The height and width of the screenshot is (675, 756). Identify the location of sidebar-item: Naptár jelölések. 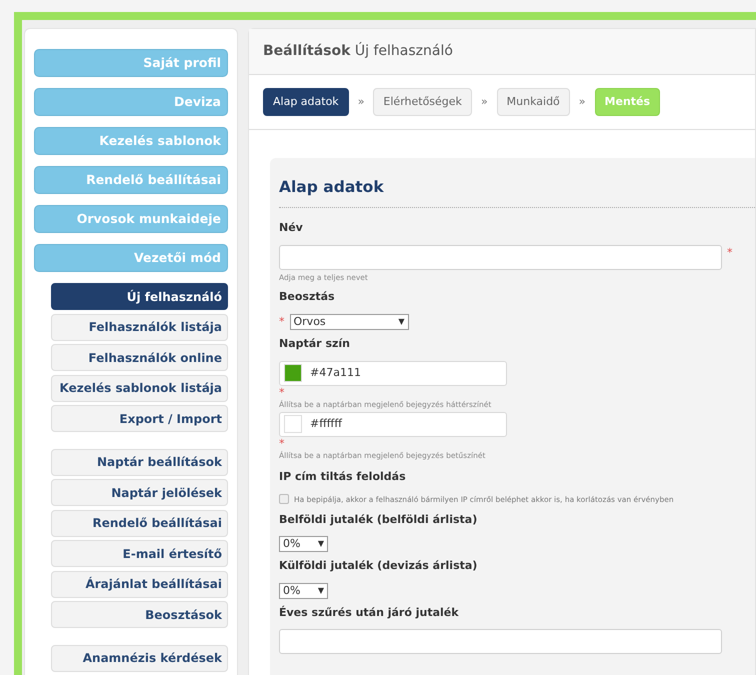
(139, 492).